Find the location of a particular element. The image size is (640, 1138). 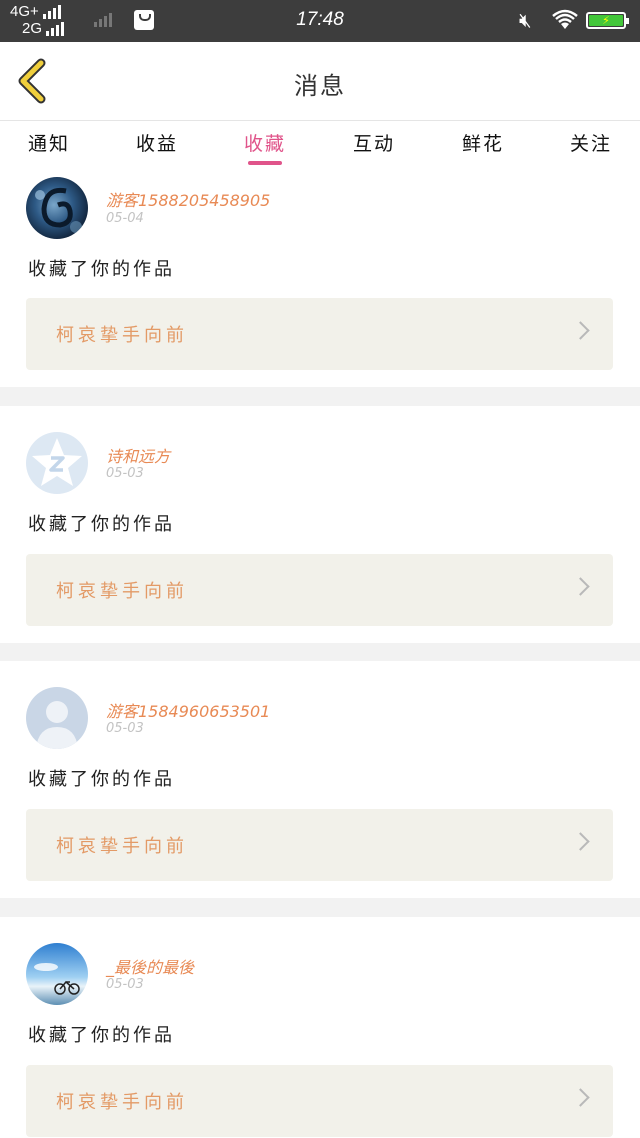

page-title: 消息 is located at coordinates (320, 86).